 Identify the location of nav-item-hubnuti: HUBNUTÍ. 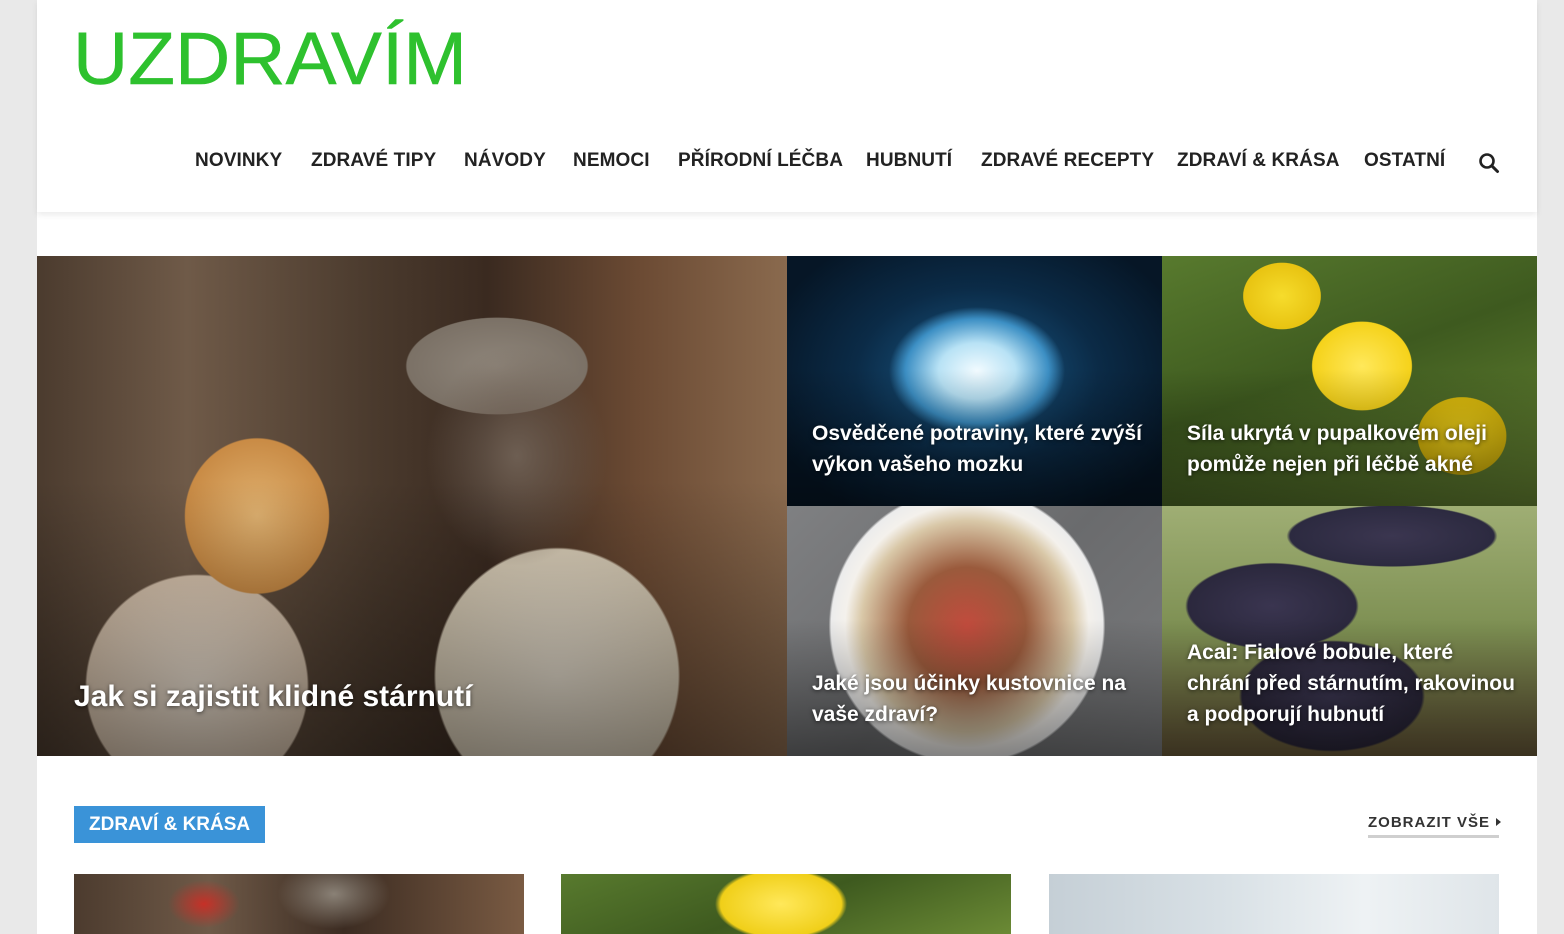
(909, 161).